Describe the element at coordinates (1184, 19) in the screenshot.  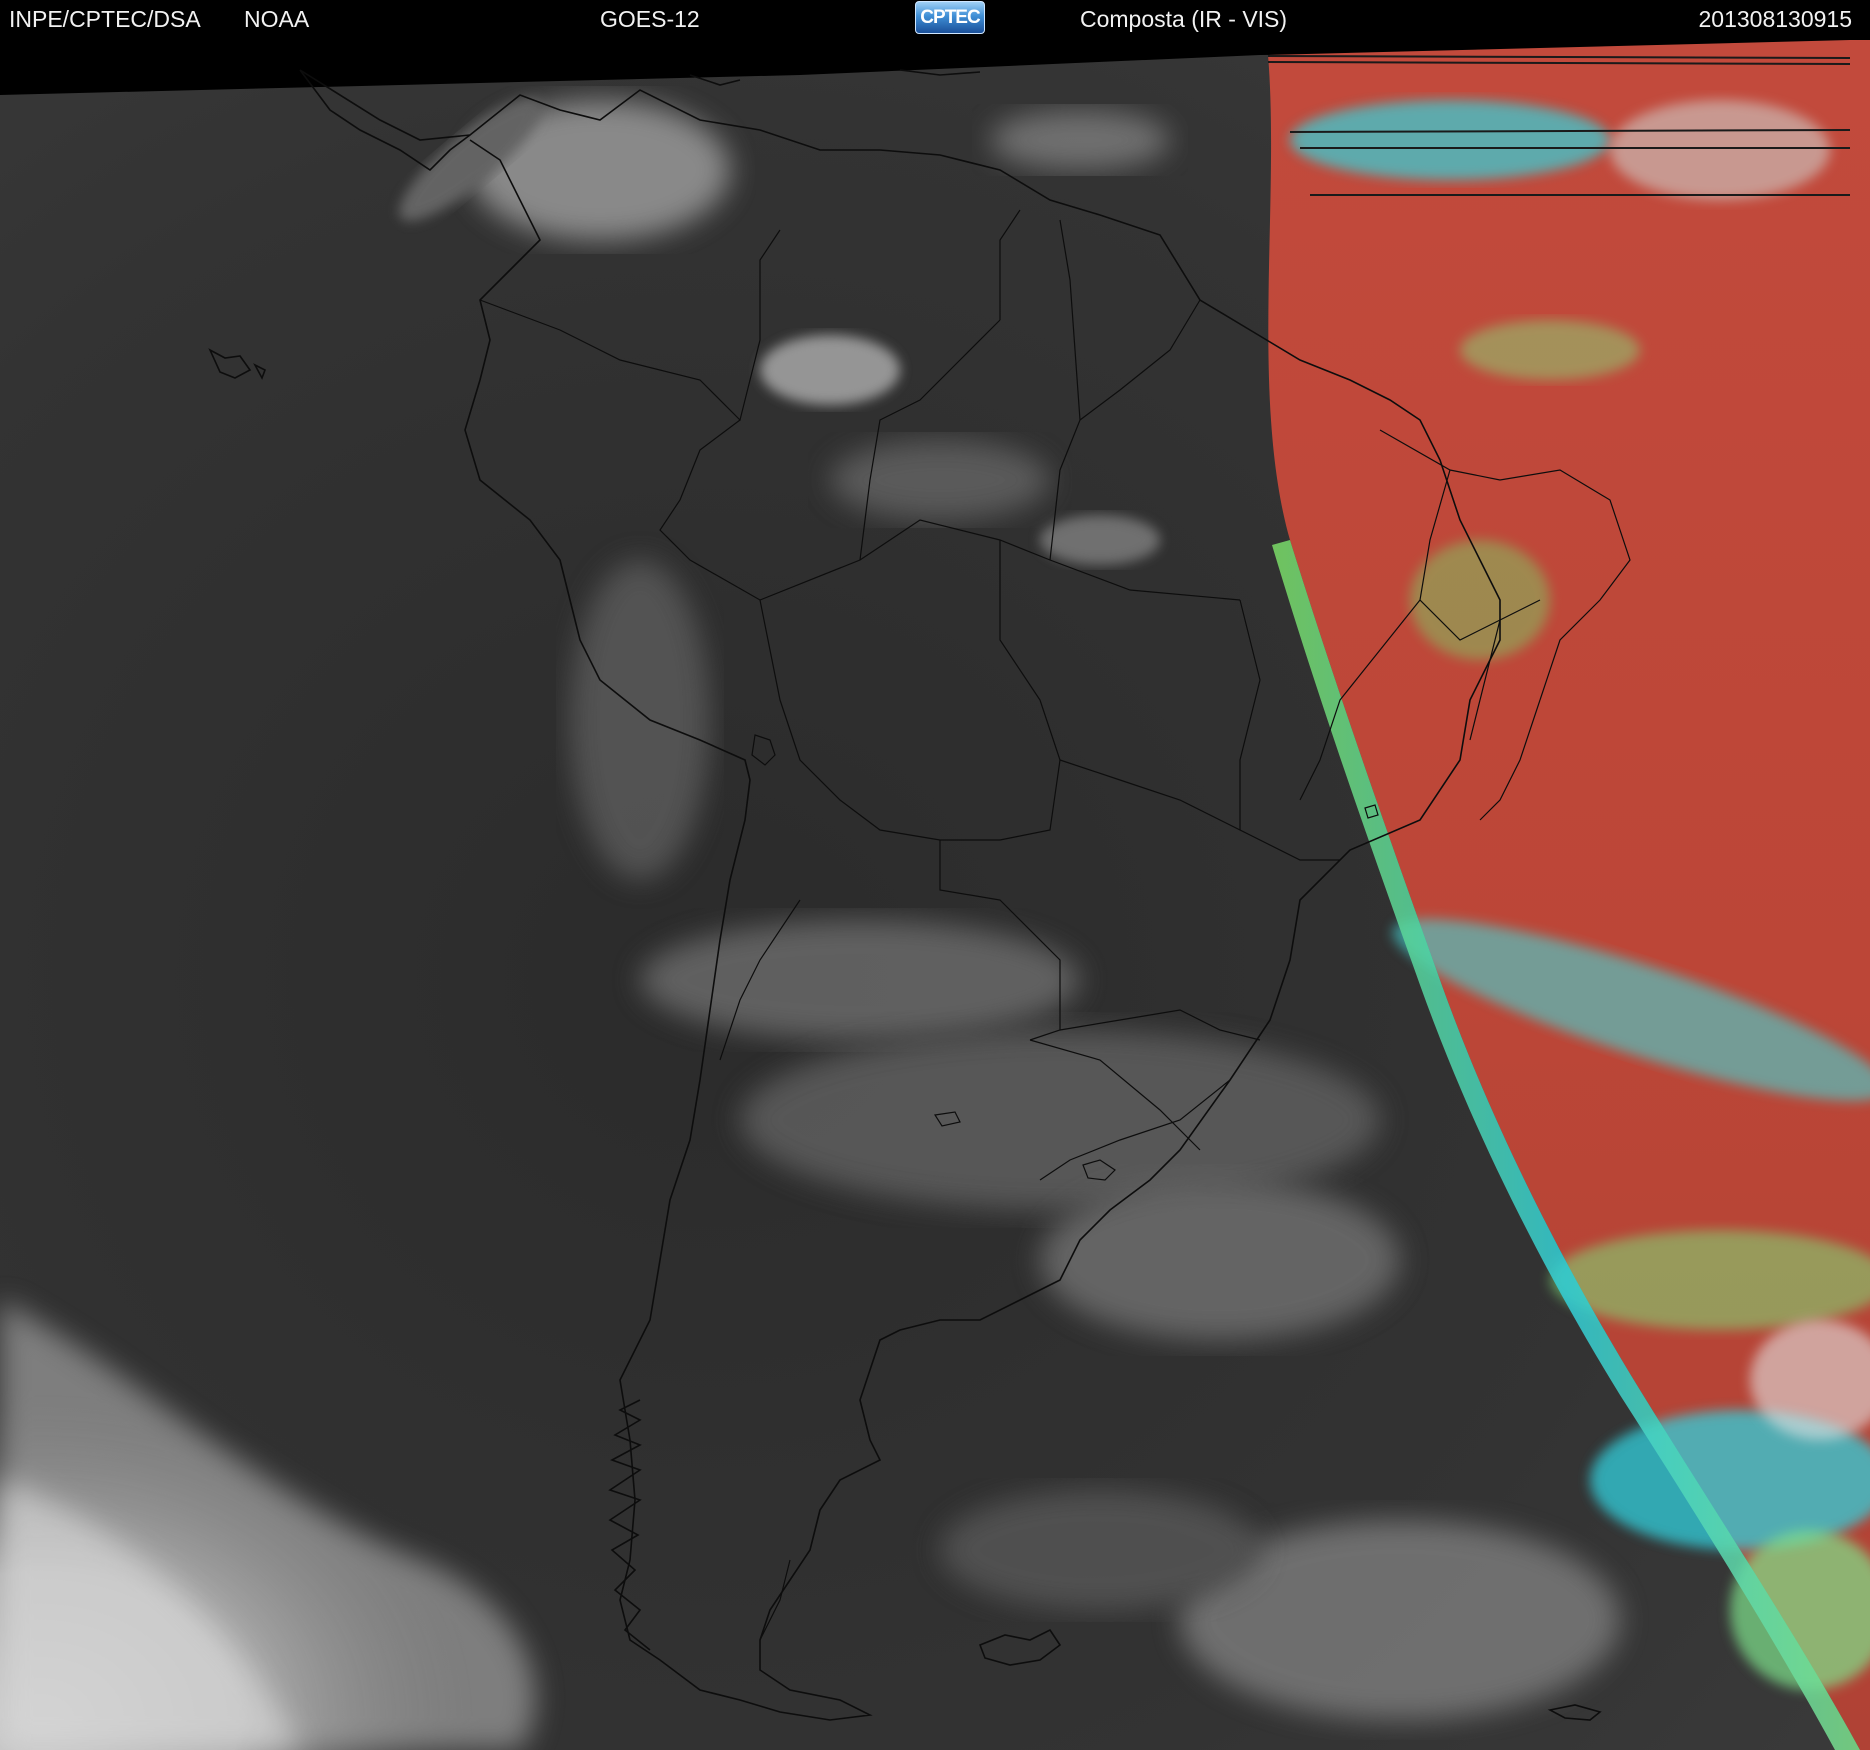
I see `product-label: Composta (IR - VIS)` at that location.